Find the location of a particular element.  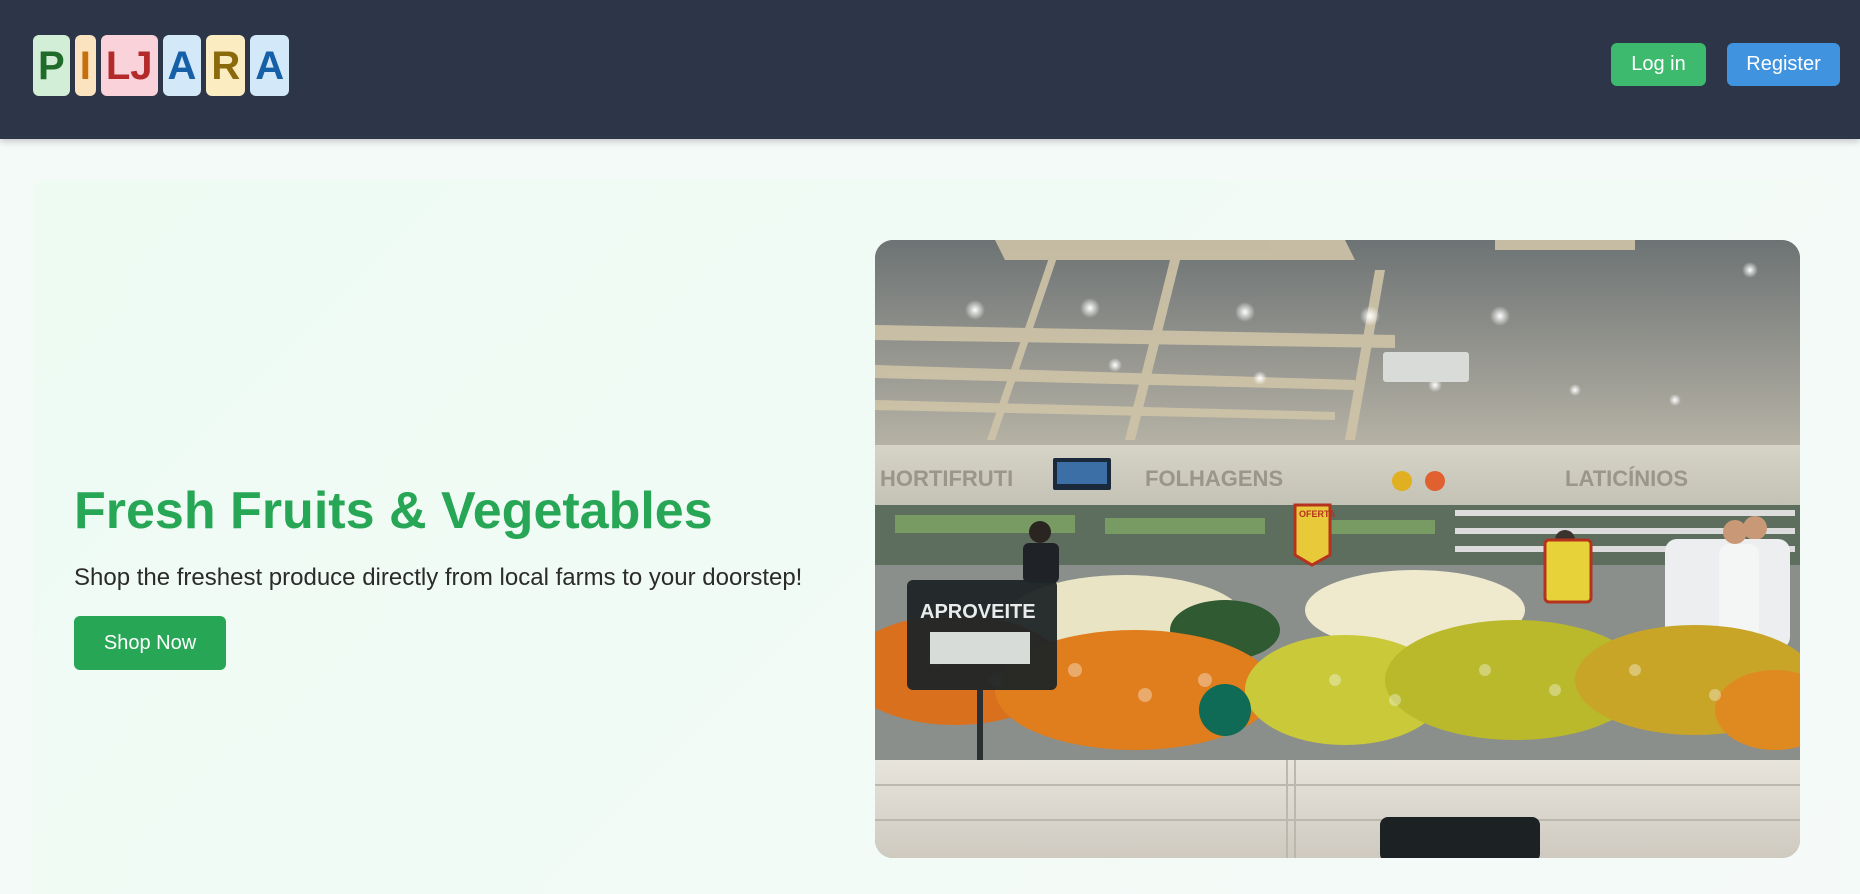

logo-letter-tile: I is located at coordinates (85, 65).